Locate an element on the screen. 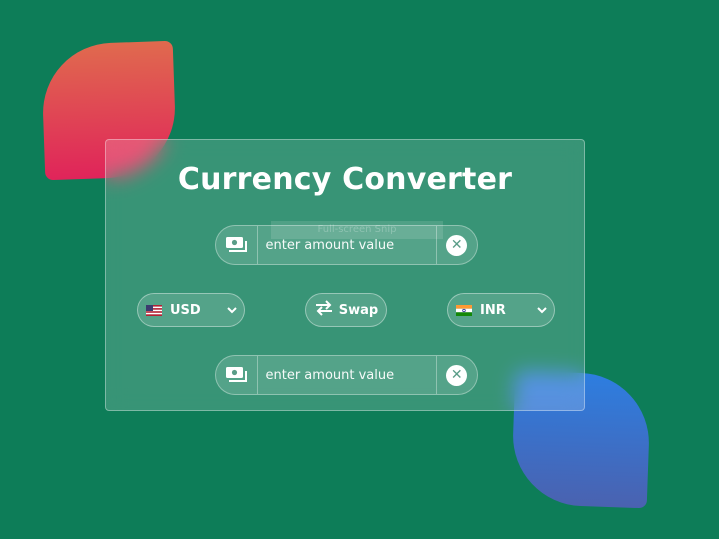  to-amount-field: ✕ is located at coordinates (346, 375).